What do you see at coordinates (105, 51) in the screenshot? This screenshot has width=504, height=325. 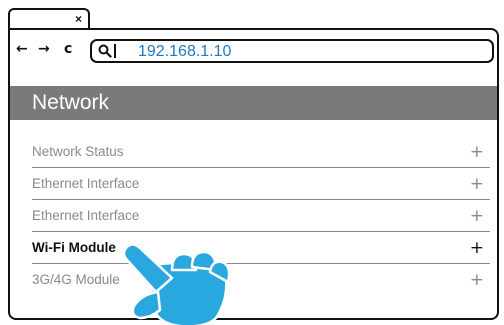 I see `search-icon` at bounding box center [105, 51].